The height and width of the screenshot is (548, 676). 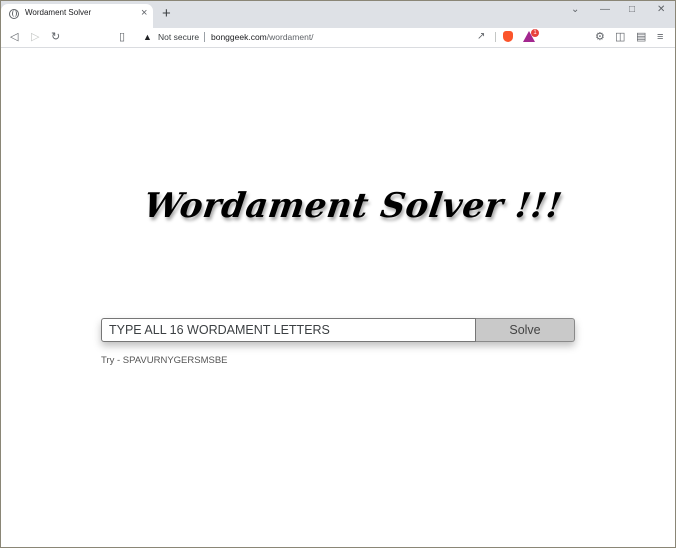 What do you see at coordinates (14, 37) in the screenshot?
I see `back-icon: ◁` at bounding box center [14, 37].